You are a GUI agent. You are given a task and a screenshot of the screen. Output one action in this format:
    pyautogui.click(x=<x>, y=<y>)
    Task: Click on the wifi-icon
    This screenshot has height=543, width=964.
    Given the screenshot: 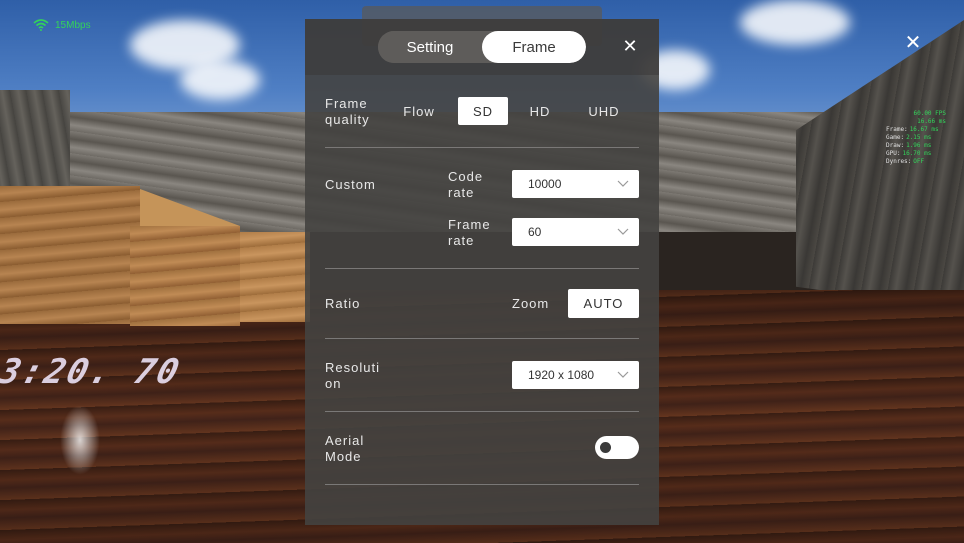 What is the action you would take?
    pyautogui.click(x=41, y=25)
    